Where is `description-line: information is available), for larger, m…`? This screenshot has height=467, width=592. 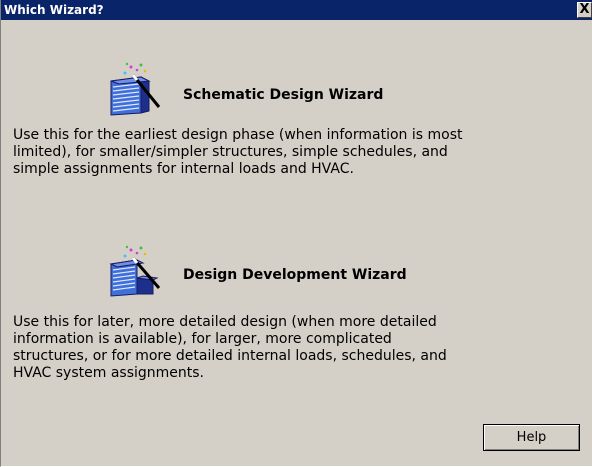 description-line: information is available), for larger, m… is located at coordinates (202, 339).